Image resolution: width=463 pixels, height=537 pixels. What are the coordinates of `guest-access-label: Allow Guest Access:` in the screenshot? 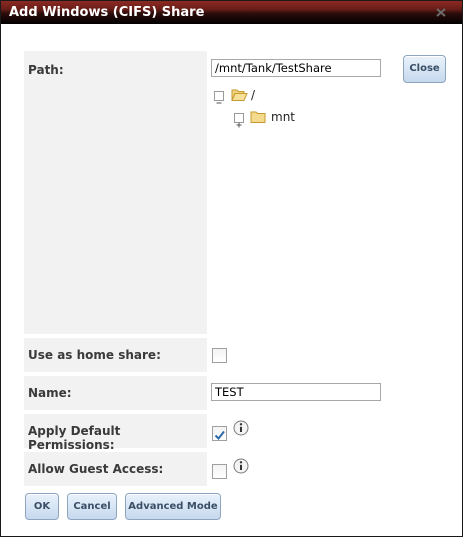 It's located at (115, 469).